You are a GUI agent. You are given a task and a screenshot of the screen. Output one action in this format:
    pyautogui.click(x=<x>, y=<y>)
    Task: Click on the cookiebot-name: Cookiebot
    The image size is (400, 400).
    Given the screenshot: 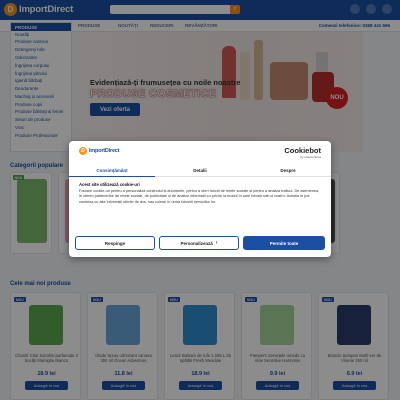 What is the action you would take?
    pyautogui.click(x=302, y=150)
    